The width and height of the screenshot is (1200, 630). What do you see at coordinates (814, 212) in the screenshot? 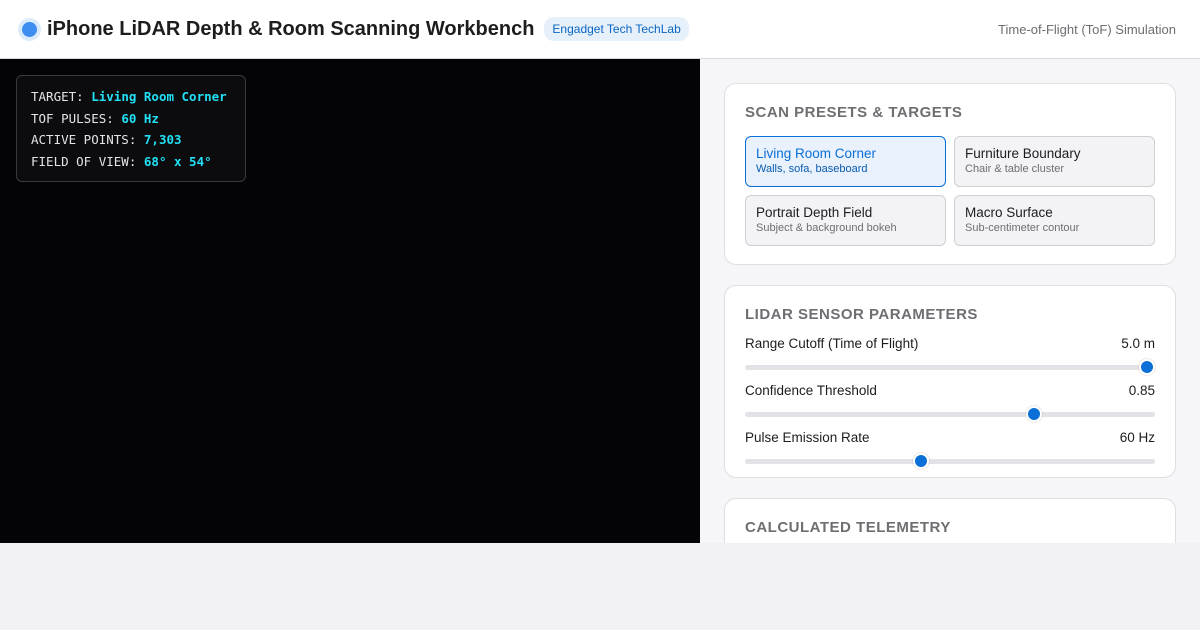
I see `preset-title: Portrait Depth Field` at bounding box center [814, 212].